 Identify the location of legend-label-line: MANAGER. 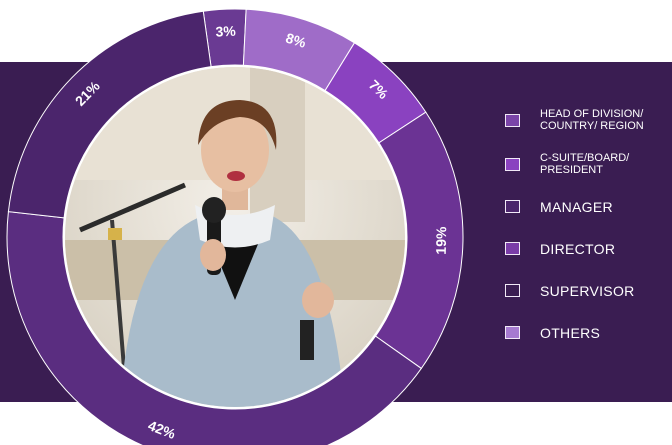
(576, 206).